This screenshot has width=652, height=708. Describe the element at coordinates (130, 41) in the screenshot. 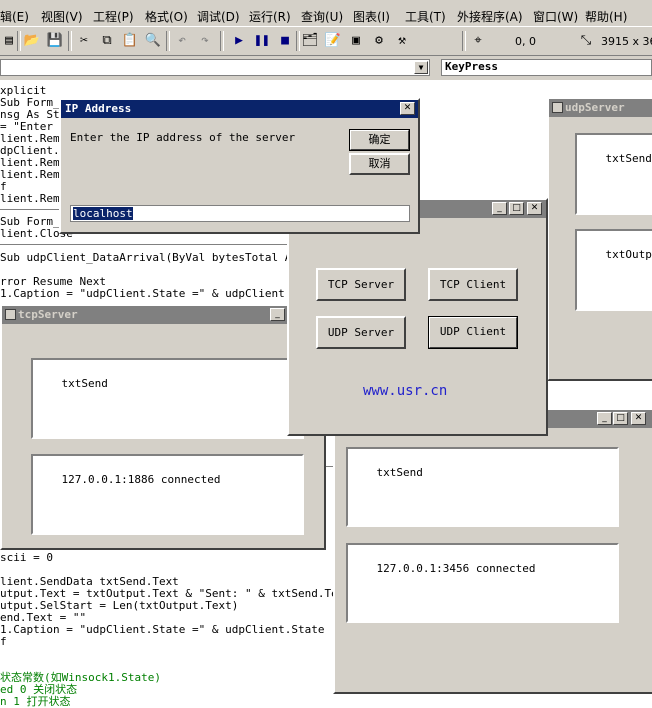

I see `paste-icon: 📋` at that location.